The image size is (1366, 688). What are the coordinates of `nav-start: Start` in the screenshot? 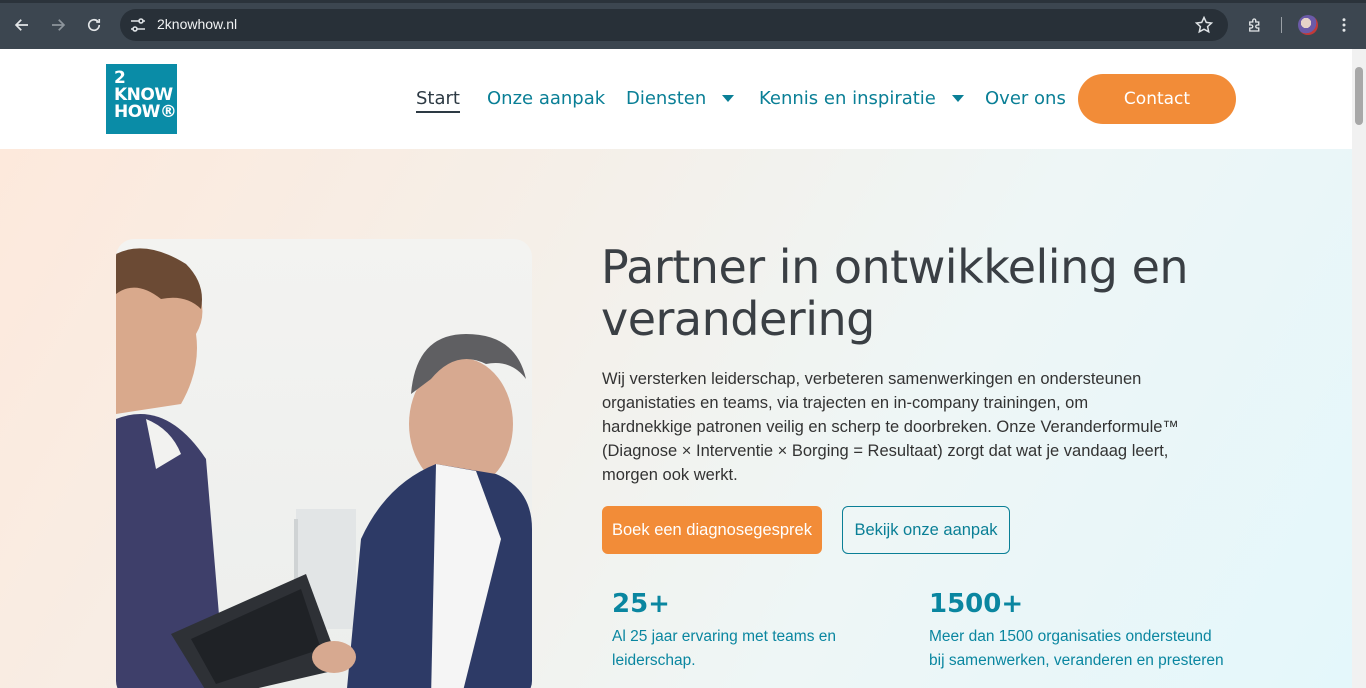 It's located at (438, 100).